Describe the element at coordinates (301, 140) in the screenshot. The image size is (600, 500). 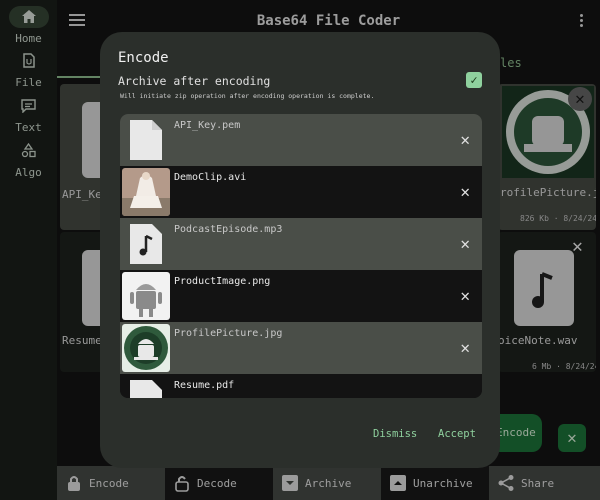
I see `list-item: API_Key.pem ✕` at that location.